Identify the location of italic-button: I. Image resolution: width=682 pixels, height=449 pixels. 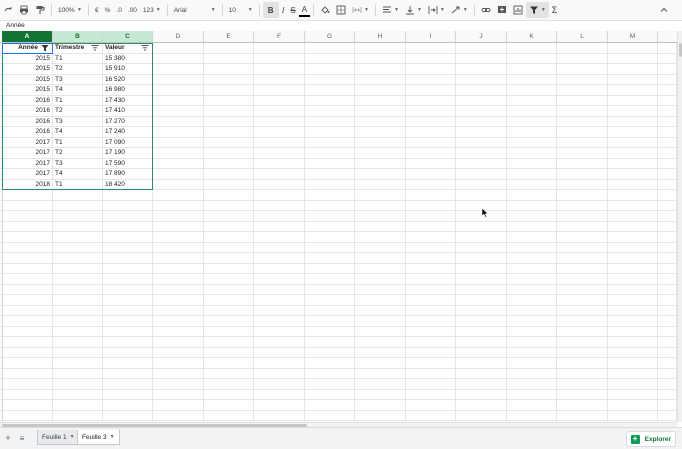
(283, 10).